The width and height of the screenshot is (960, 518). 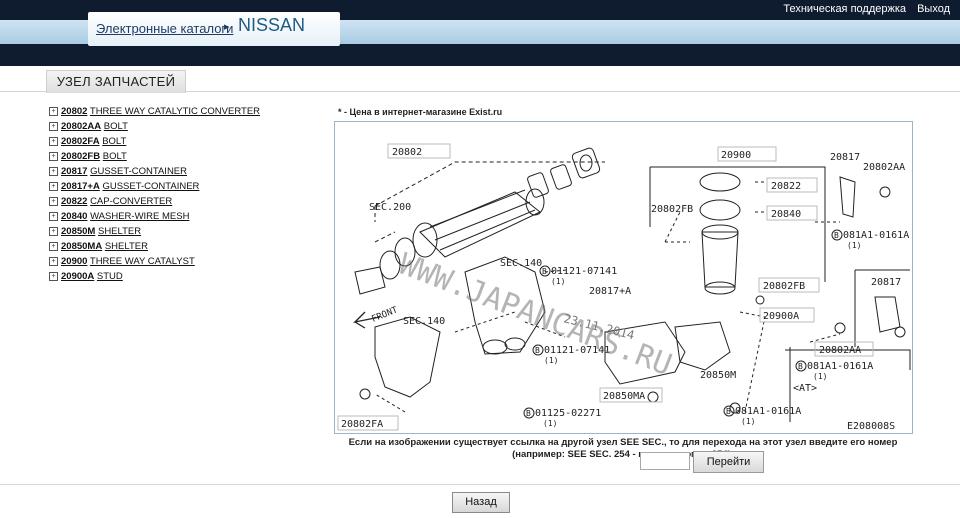 I want to click on logout-link: Выход, so click(x=933, y=9).